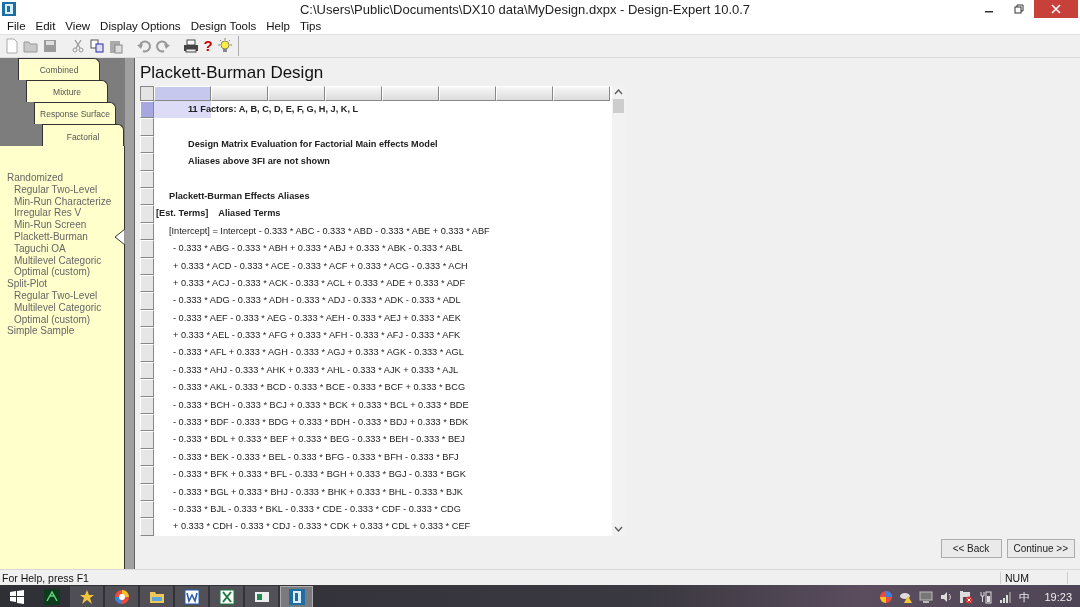 The image size is (1080, 607). Describe the element at coordinates (319, 282) in the screenshot. I see `report-line: + 0.333 * ACJ - 0.333 * ACK - 0.333 * ACL + 0.333 * ADE + 0.333 * ADF` at that location.